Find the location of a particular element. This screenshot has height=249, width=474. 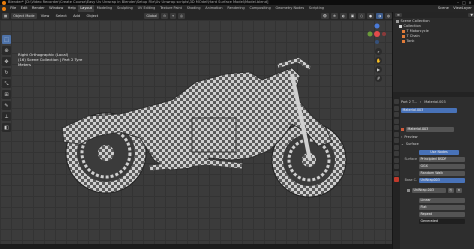

material-slot: Material.003 is located at coordinates (429, 110).